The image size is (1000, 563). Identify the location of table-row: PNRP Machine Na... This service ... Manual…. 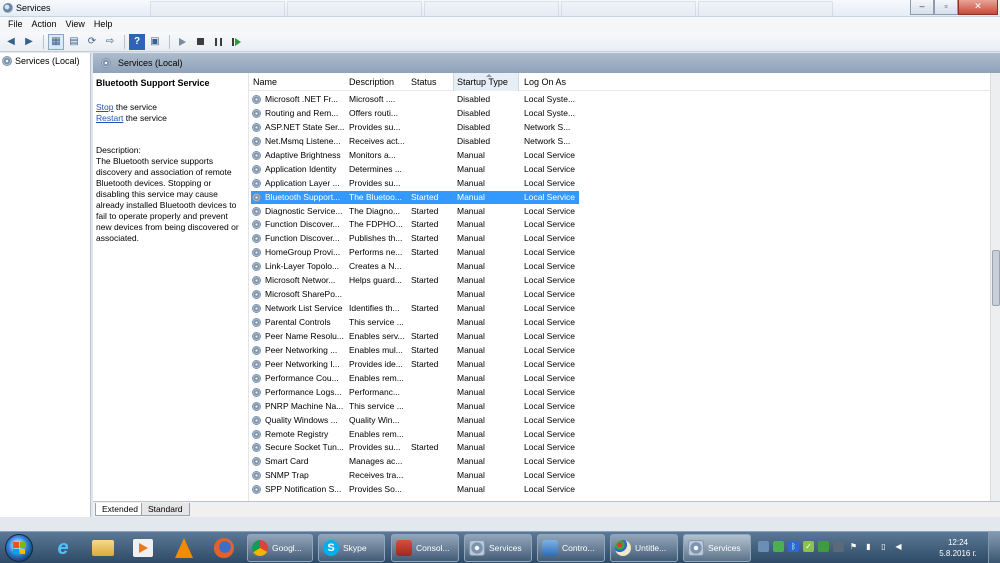
(620, 407).